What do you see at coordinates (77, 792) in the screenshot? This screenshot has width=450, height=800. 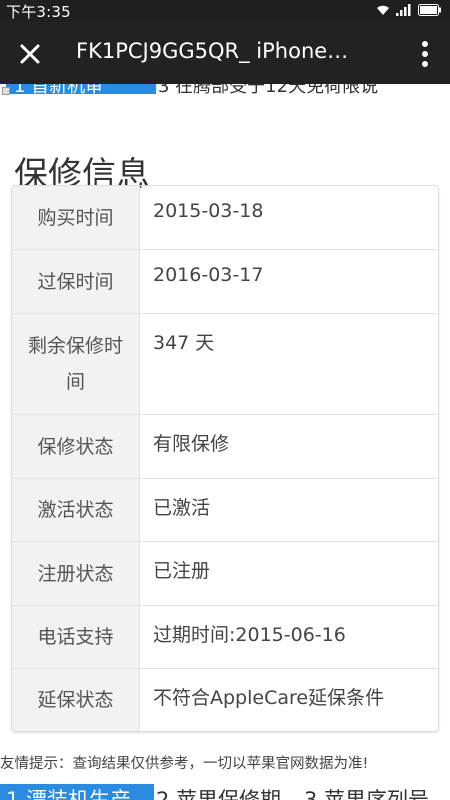 I see `tab-install-production: 1 漂装机生产` at bounding box center [77, 792].